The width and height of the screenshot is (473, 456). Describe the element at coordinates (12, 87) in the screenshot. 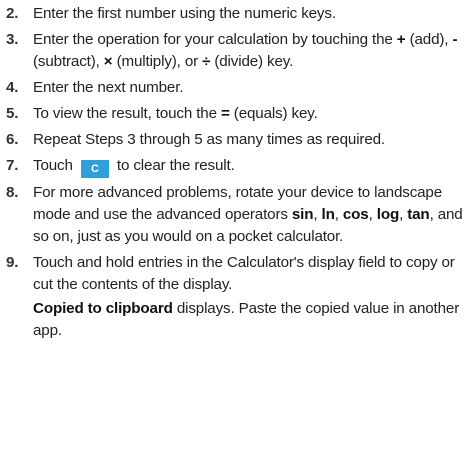

I see `step-number: 4.` at that location.